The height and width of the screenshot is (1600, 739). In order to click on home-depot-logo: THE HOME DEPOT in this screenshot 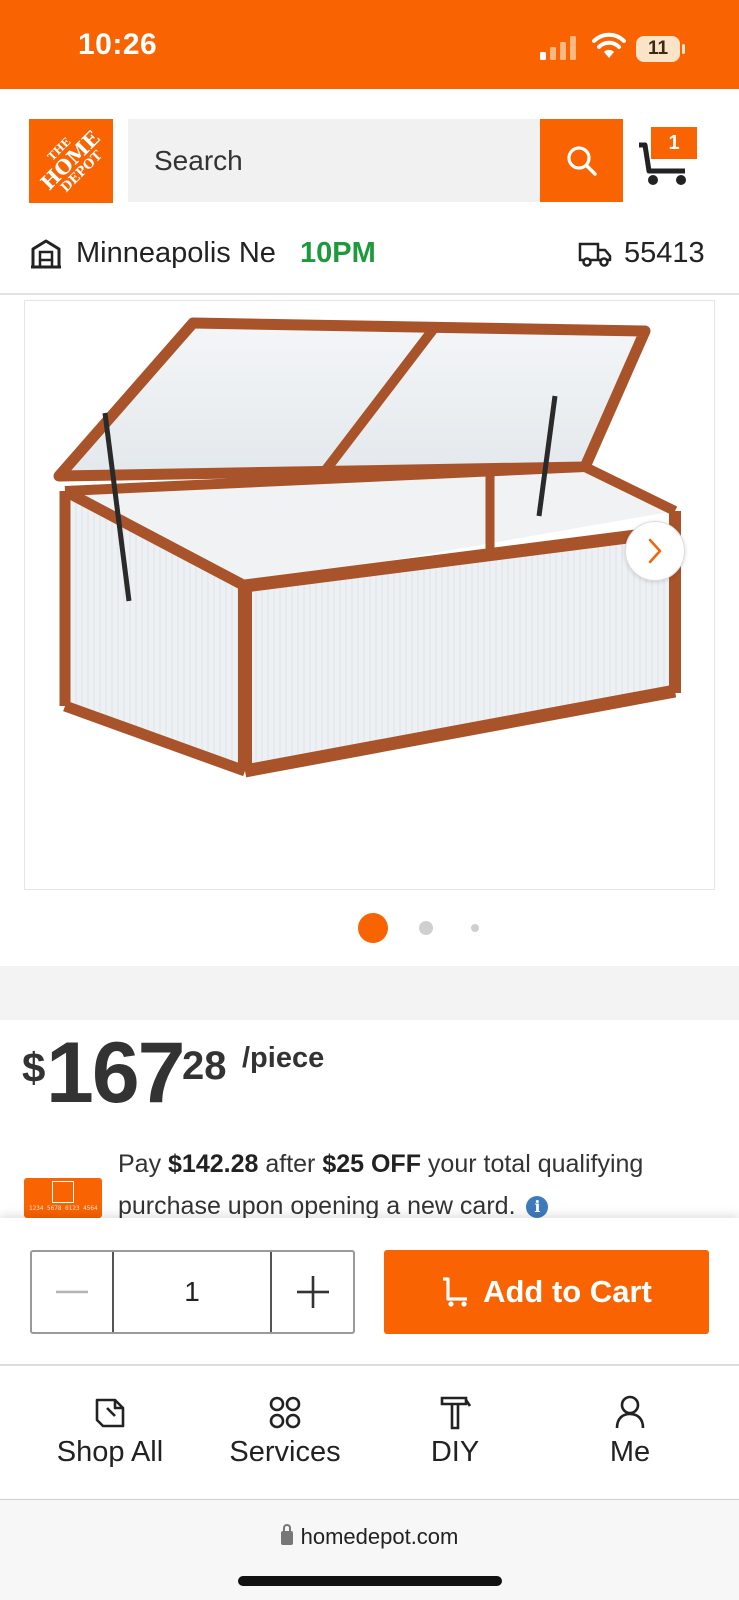, I will do `click(71, 161)`.